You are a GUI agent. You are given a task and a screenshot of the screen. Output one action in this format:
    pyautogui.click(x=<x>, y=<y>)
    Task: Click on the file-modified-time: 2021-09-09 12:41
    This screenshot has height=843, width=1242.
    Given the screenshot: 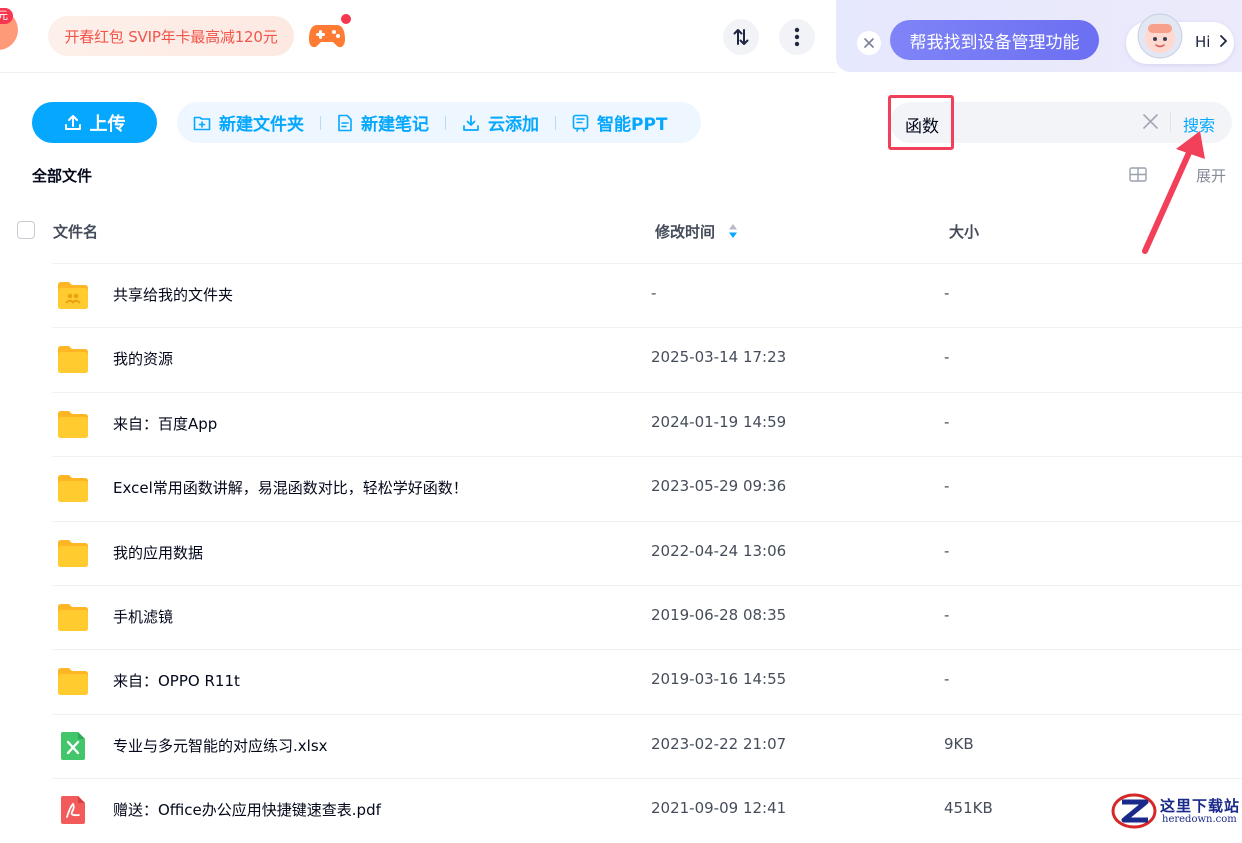 What is the action you would take?
    pyautogui.click(x=719, y=808)
    